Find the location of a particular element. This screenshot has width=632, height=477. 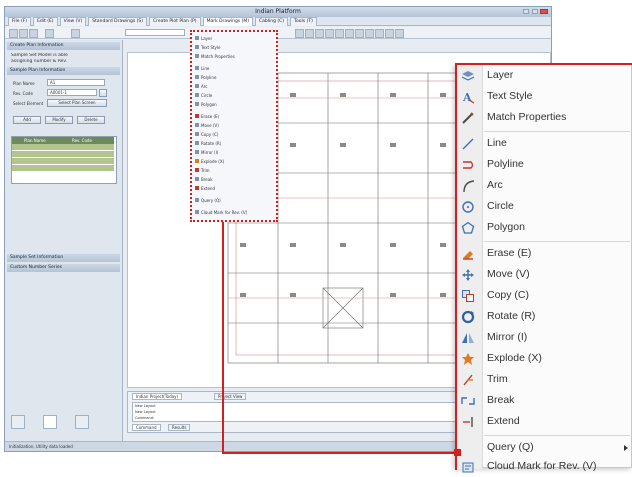

callout-anchor is located at coordinates (457, 452).